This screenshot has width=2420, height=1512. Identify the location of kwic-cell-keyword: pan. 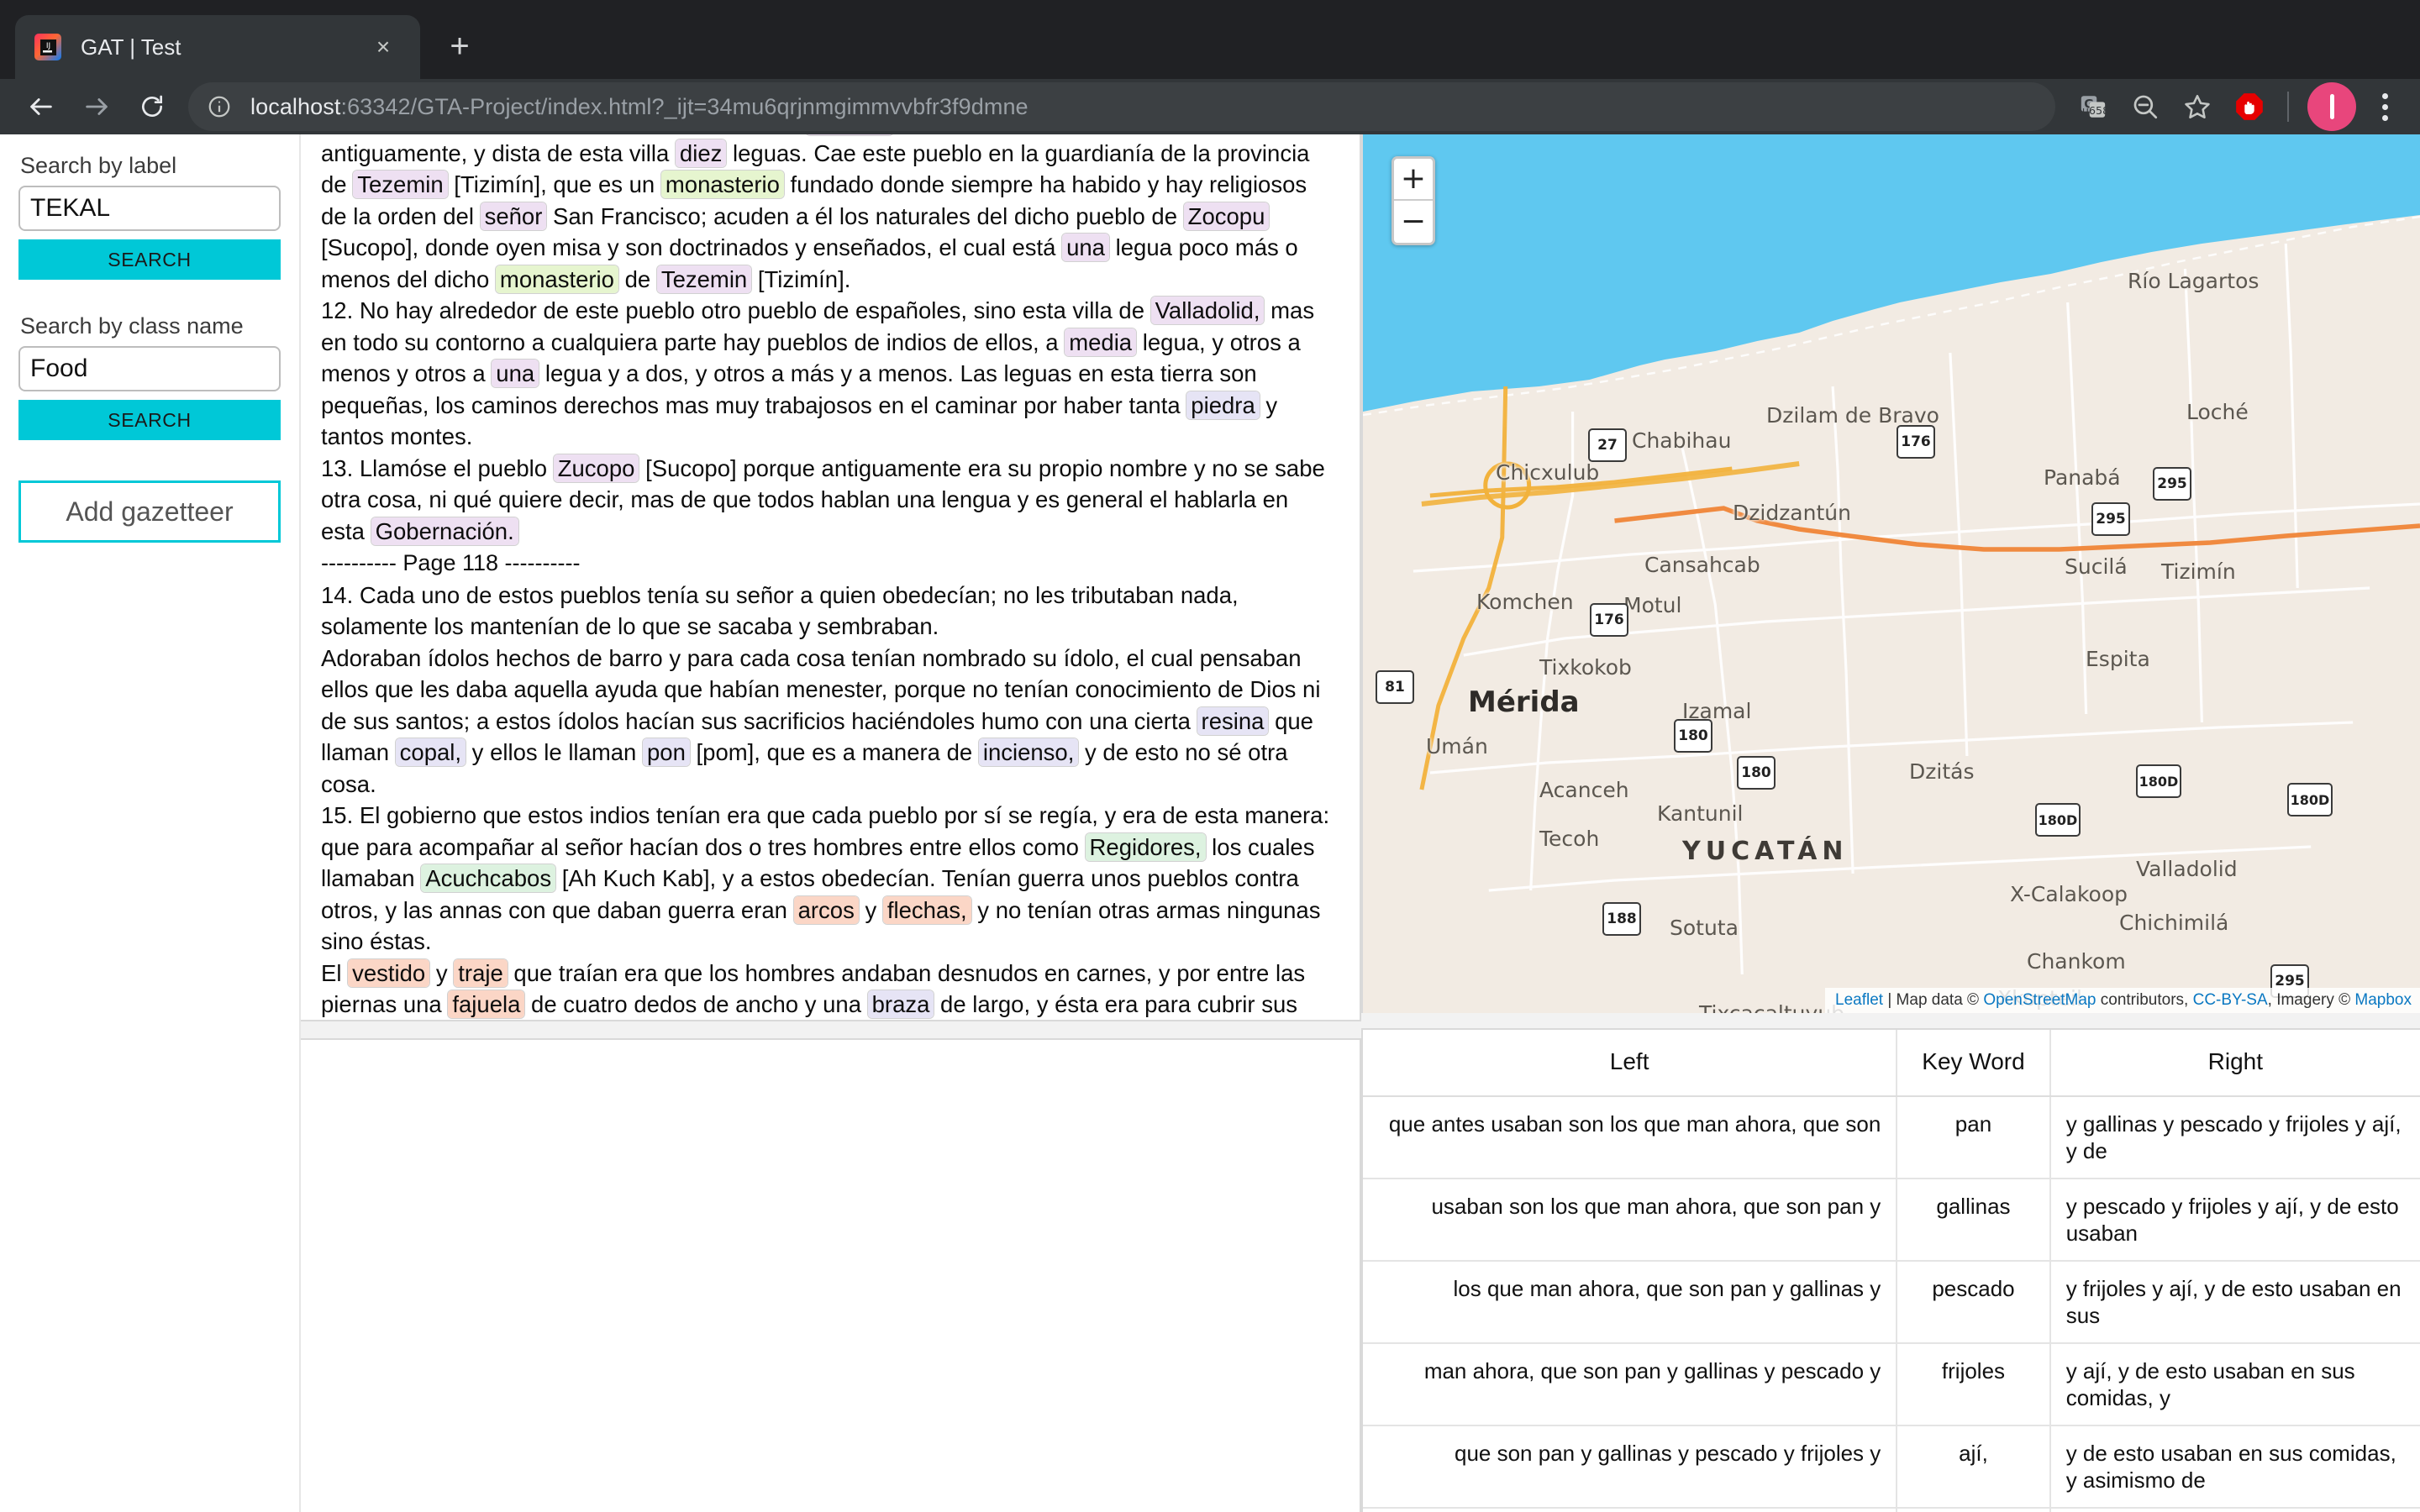
(1974, 1137).